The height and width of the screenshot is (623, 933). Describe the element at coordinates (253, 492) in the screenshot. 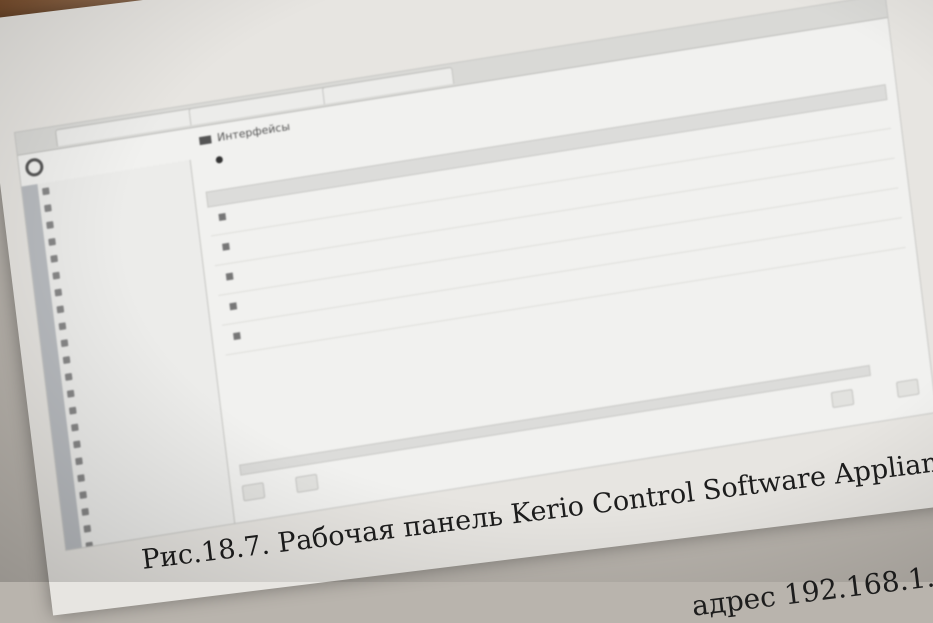

I see `add-button` at that location.